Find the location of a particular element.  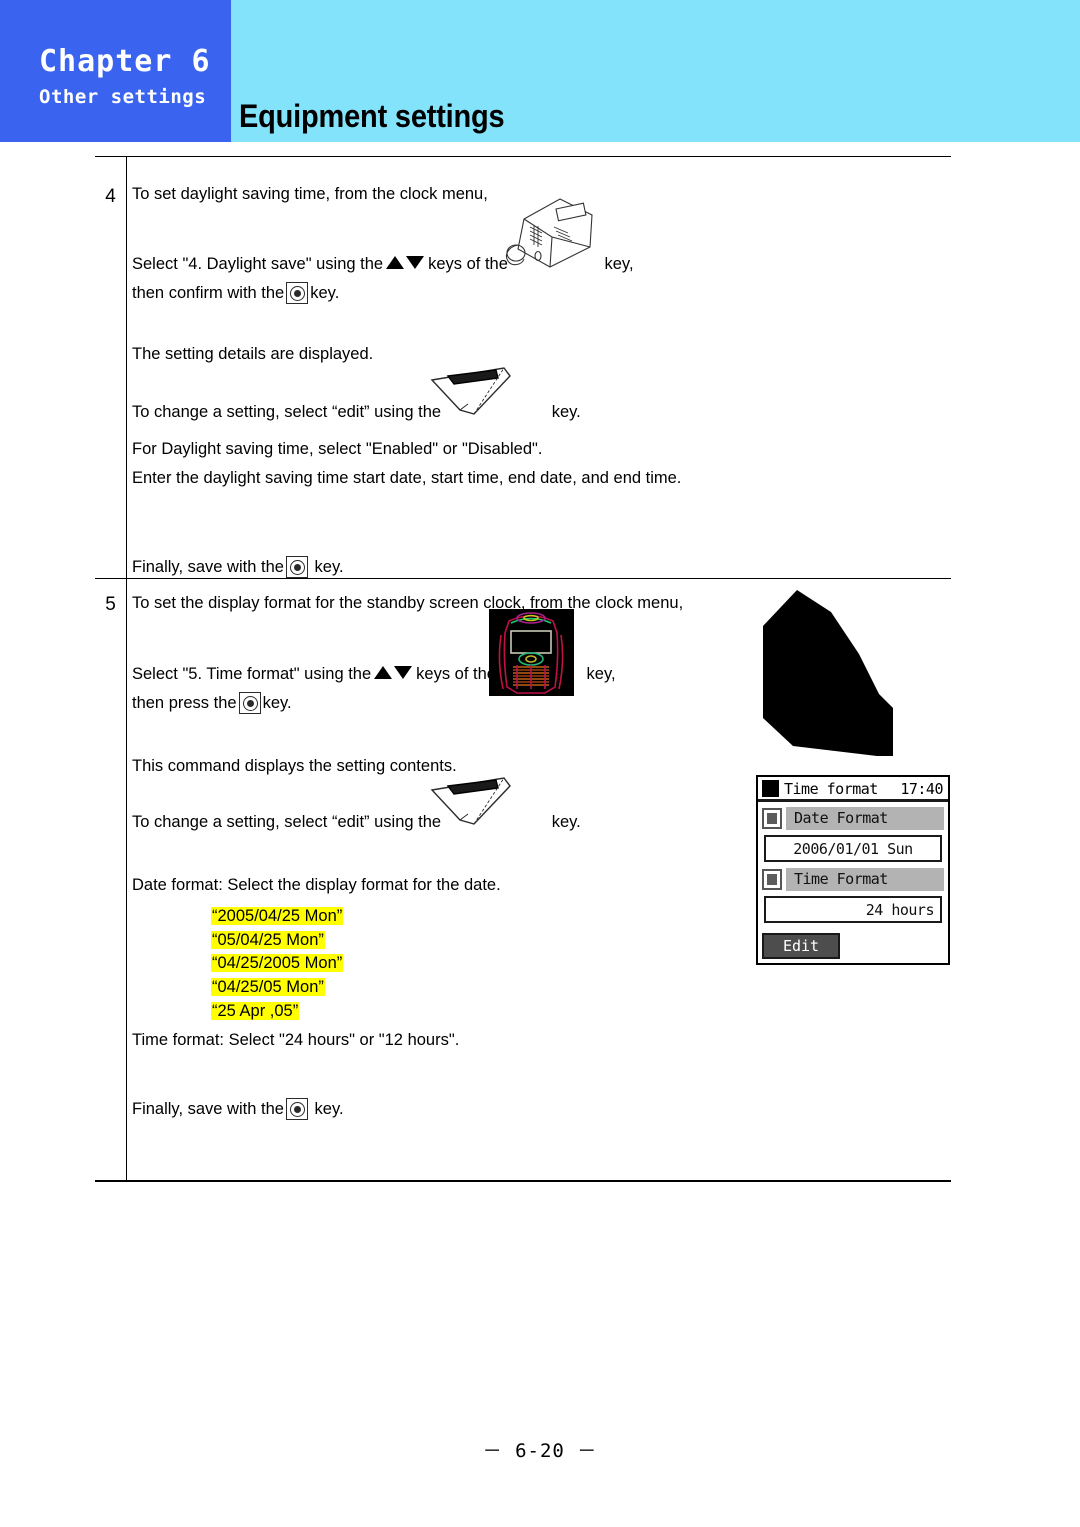

lcd-edit-label: Edit is located at coordinates (801, 946).